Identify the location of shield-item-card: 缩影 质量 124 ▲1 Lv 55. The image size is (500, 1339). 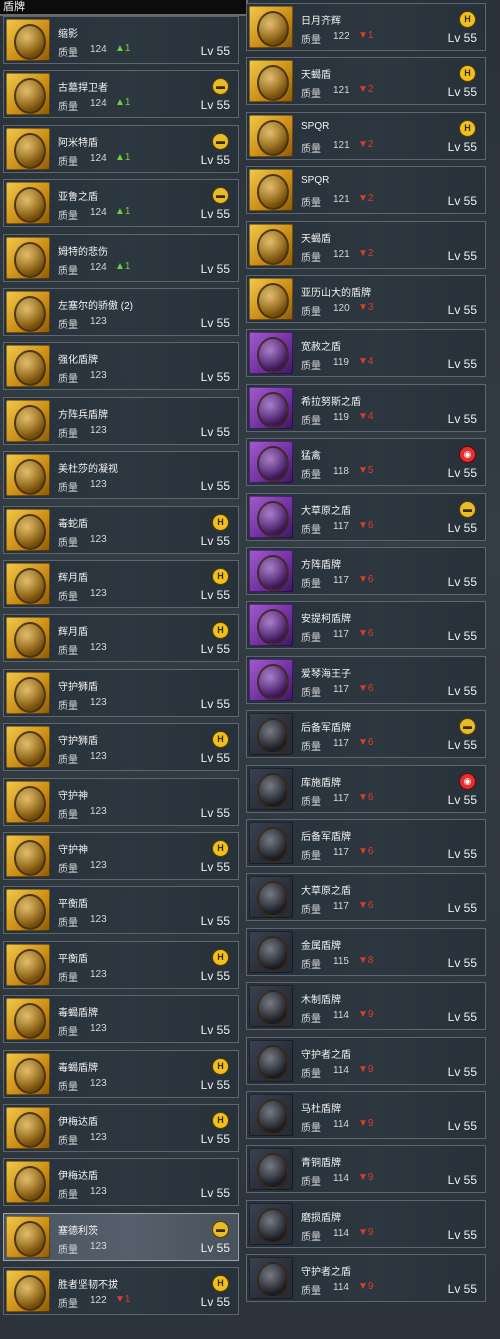
(121, 40).